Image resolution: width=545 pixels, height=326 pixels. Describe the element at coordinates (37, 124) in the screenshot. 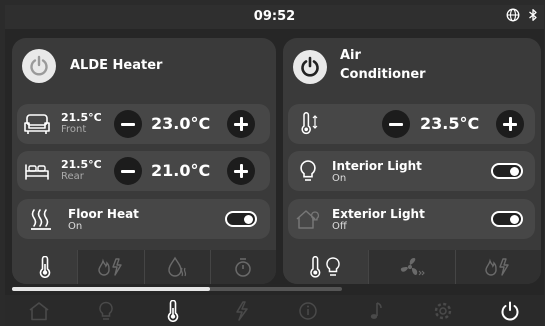

I see `sofa-icon` at that location.